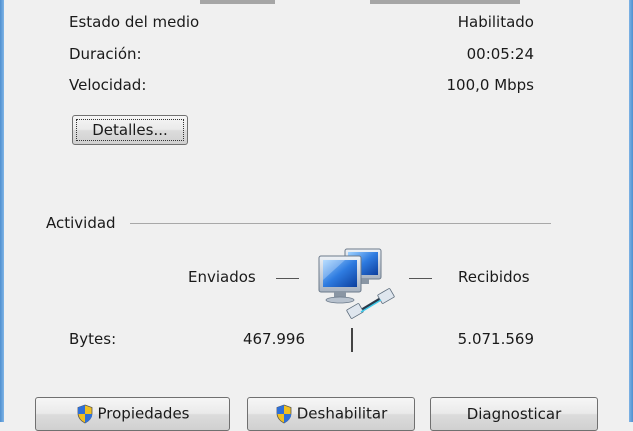  Describe the element at coordinates (331, 414) in the screenshot. I see `disable-button: Deshabilitar` at that location.